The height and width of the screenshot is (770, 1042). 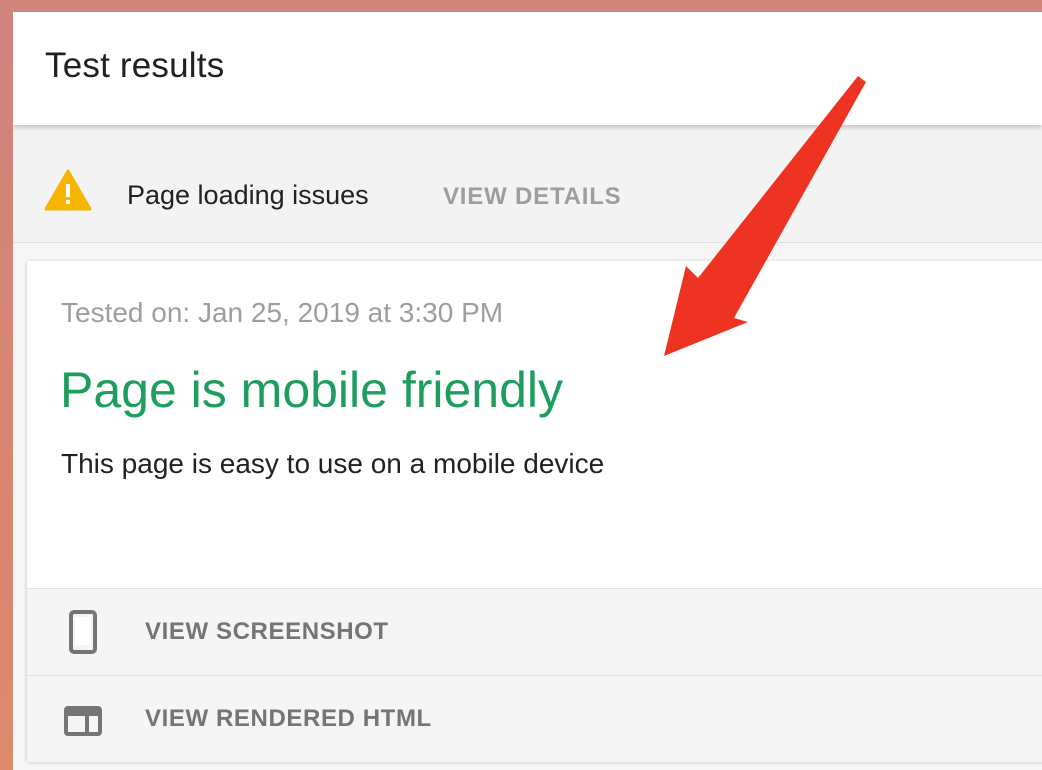 What do you see at coordinates (135, 65) in the screenshot?
I see `page-title: Test results` at bounding box center [135, 65].